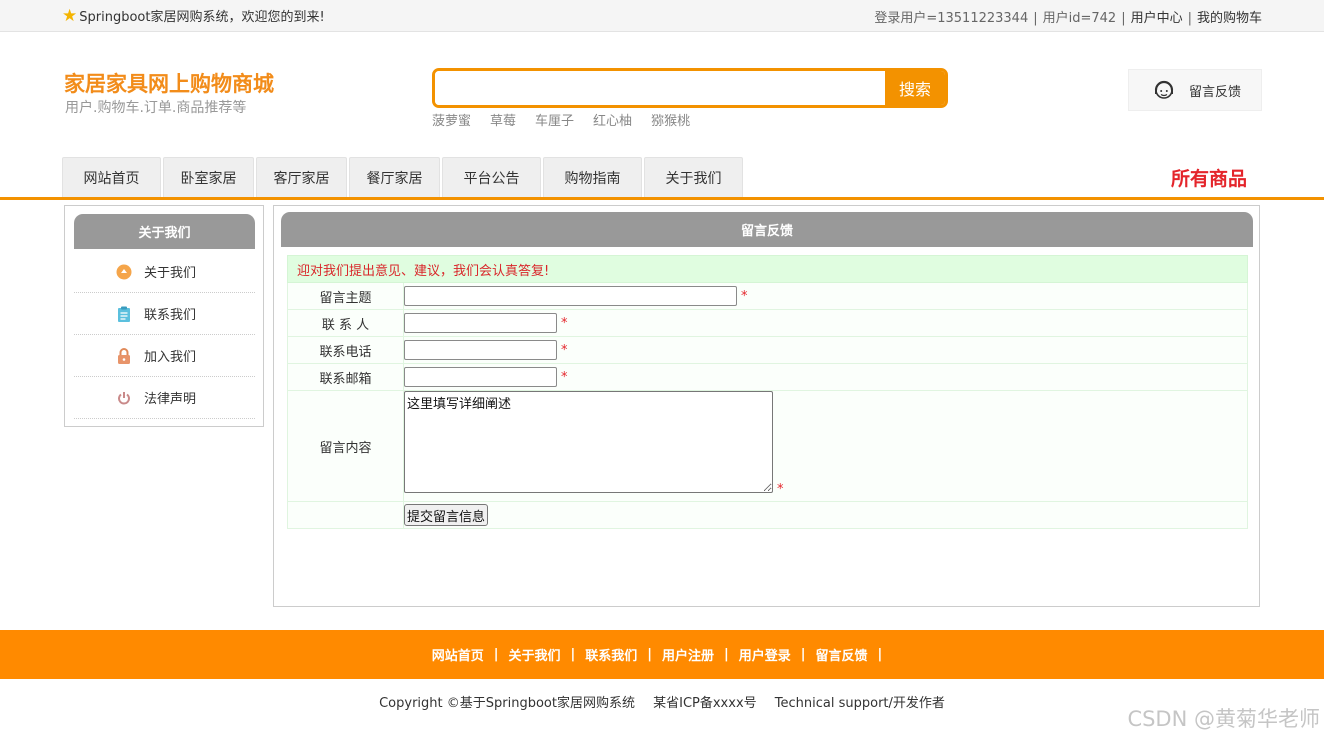  What do you see at coordinates (612, 119) in the screenshot?
I see `hot-keyword: 红心柚` at bounding box center [612, 119].